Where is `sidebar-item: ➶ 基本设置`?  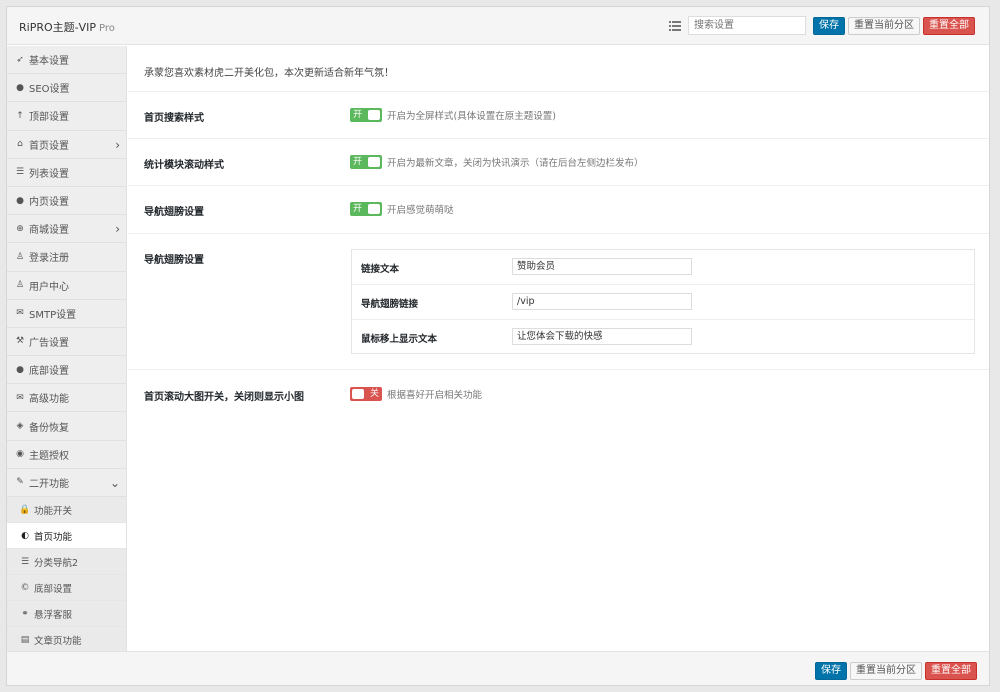
sidebar-item: ➶ 基本设置 is located at coordinates (66, 60).